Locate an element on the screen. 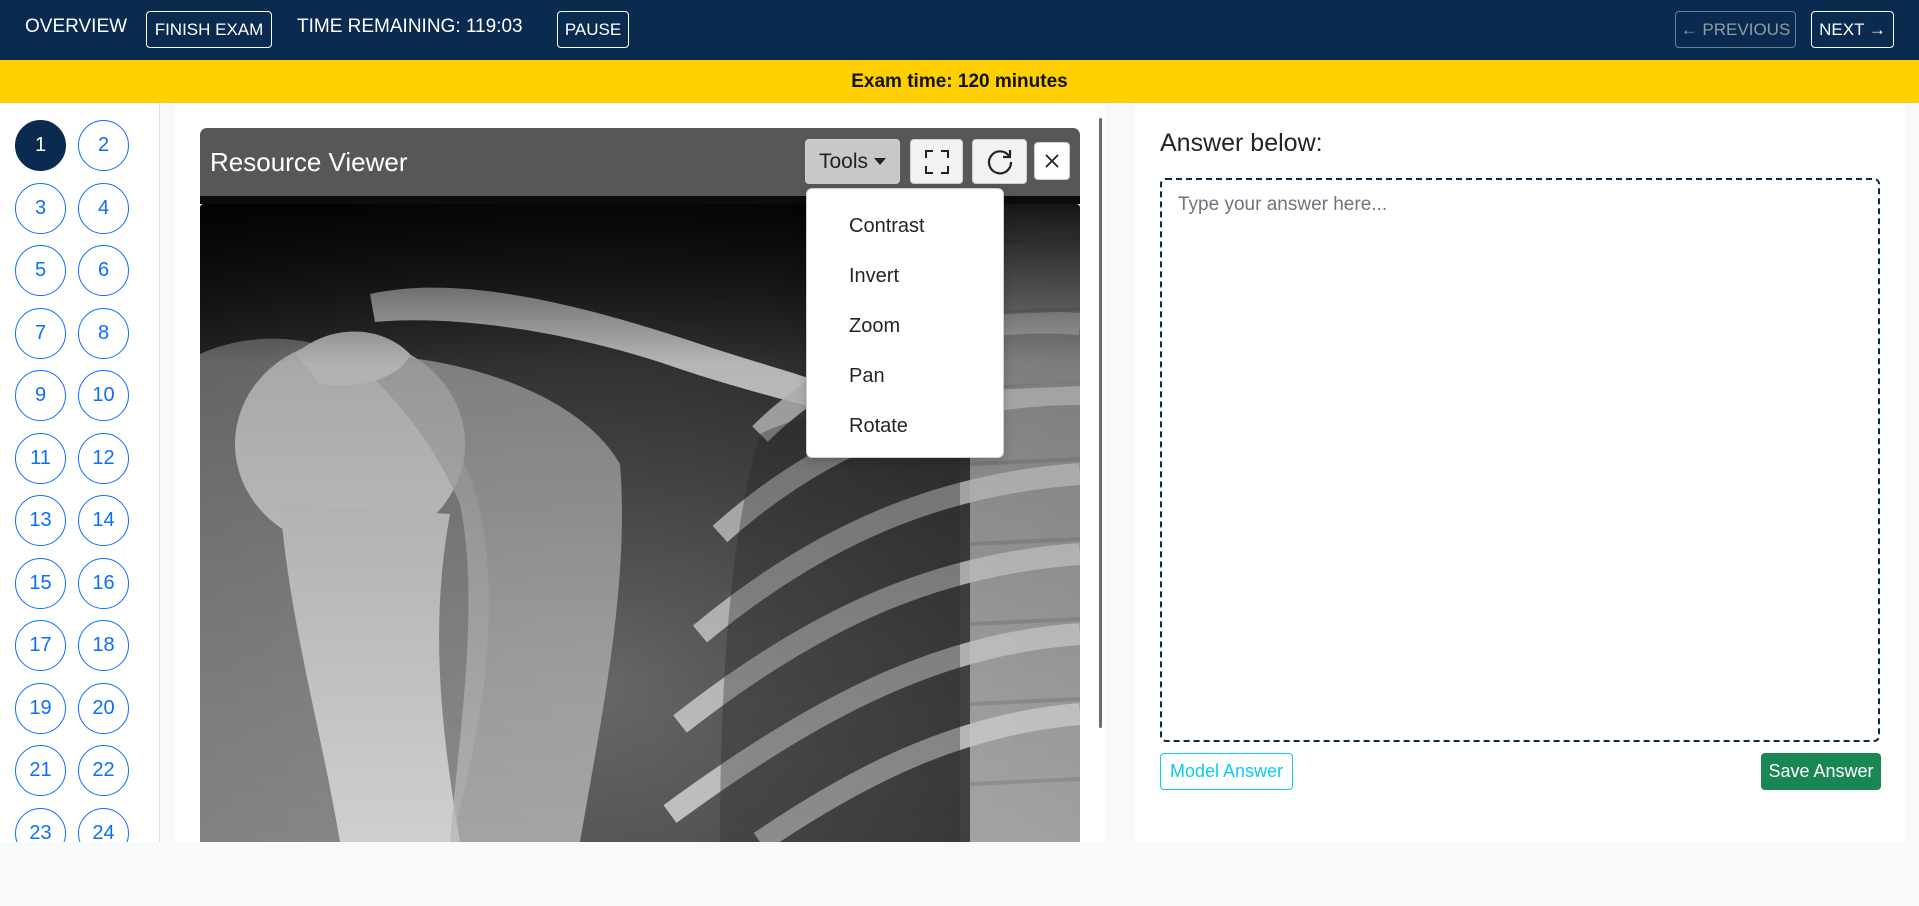 The height and width of the screenshot is (906, 1919). question-button-9: 9 is located at coordinates (40, 395).